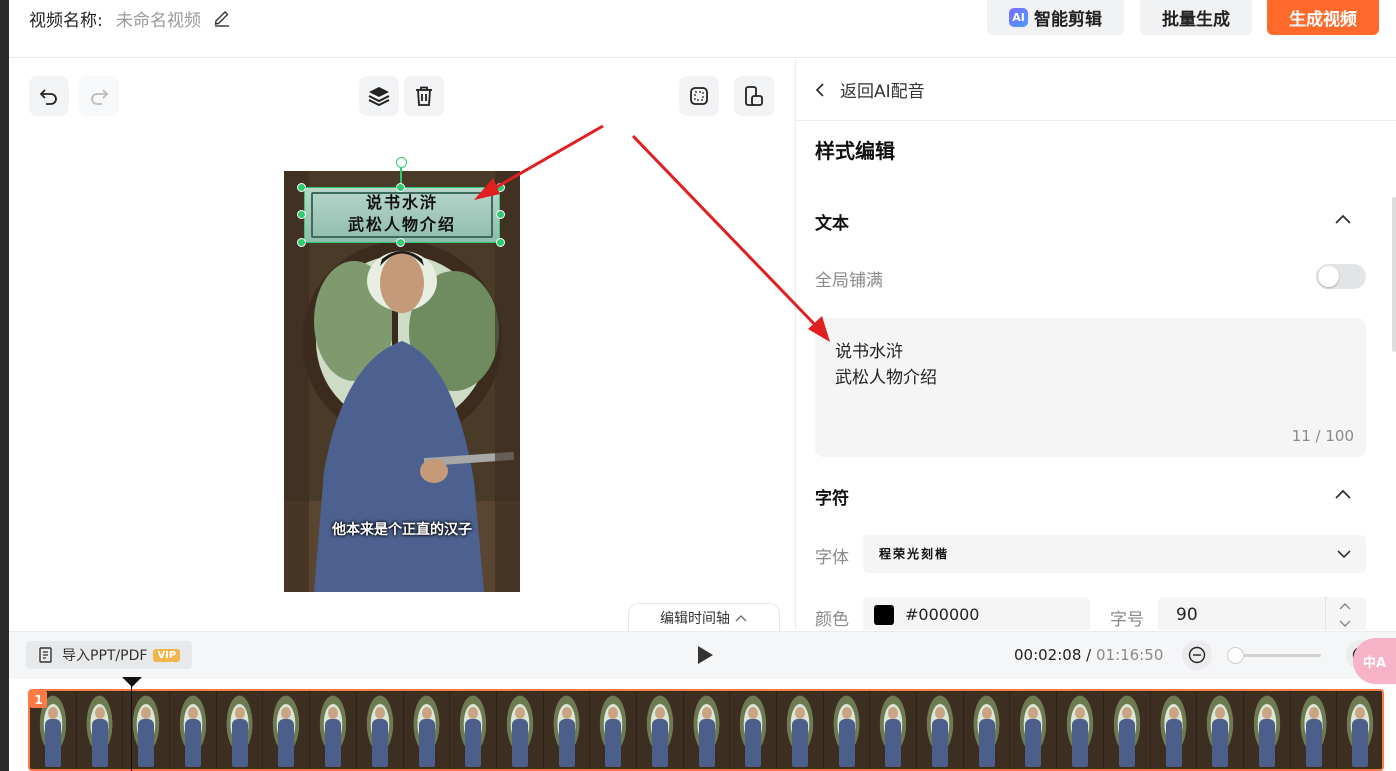 Image resolution: width=1396 pixels, height=771 pixels. What do you see at coordinates (1262, 613) in the screenshot?
I see `font-size-stepper: 90` at bounding box center [1262, 613].